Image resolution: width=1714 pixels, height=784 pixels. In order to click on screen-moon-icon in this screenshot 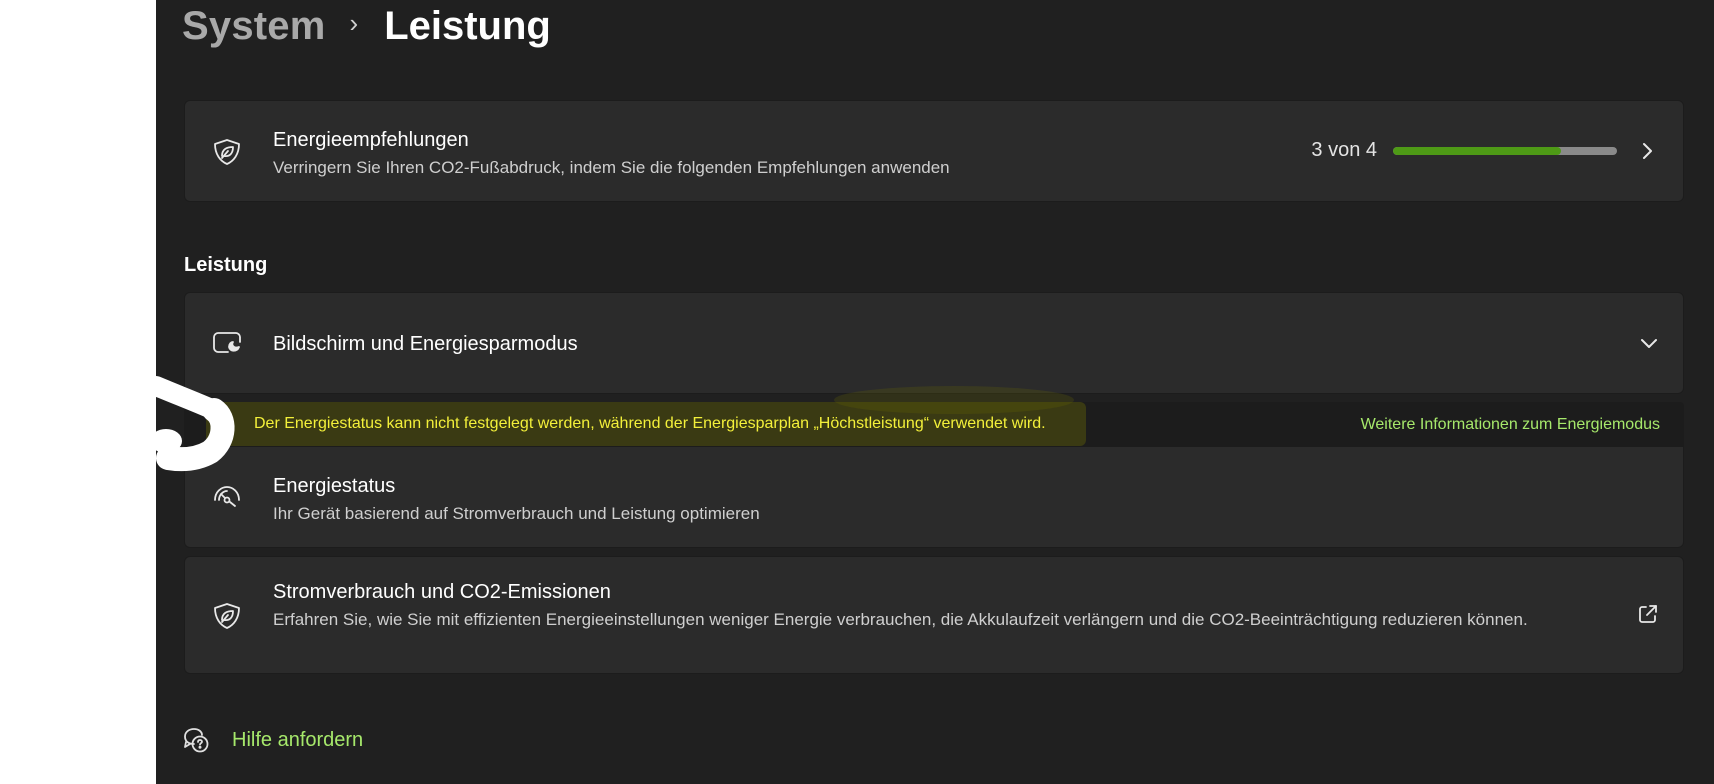, I will do `click(227, 342)`.